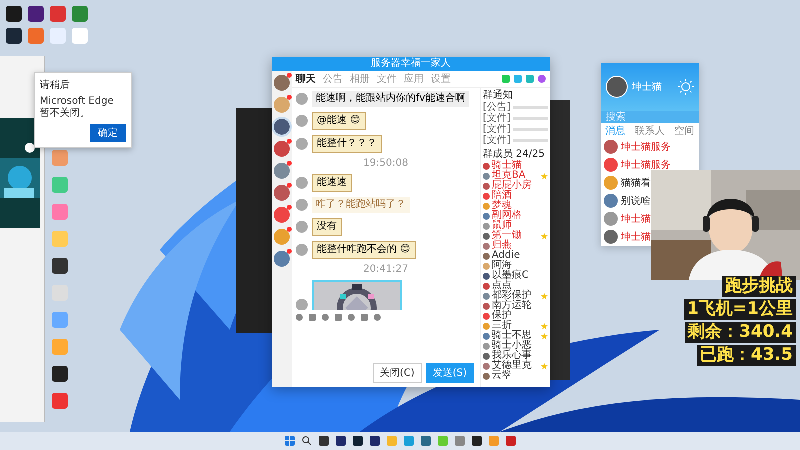 This screenshot has width=800, height=450. I want to click on member-name: 鼠师, so click(502, 226).